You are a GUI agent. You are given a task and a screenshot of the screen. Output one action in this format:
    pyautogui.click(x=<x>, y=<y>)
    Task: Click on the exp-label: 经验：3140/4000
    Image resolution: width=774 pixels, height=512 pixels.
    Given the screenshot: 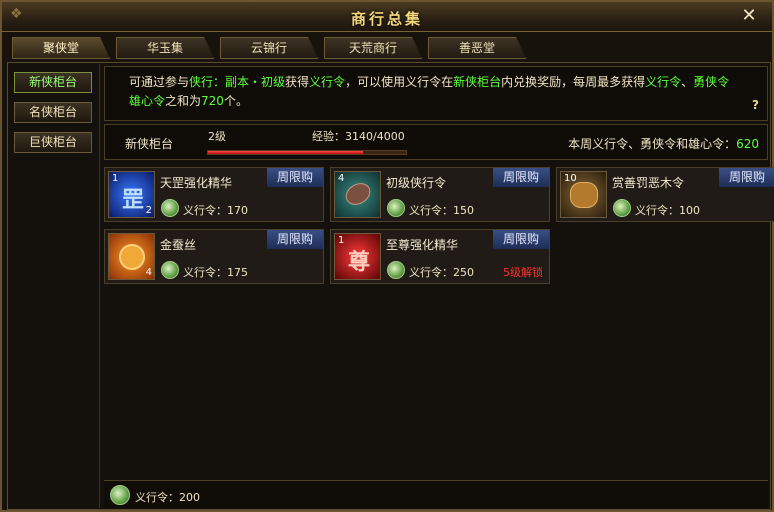 What is the action you would take?
    pyautogui.click(x=358, y=136)
    